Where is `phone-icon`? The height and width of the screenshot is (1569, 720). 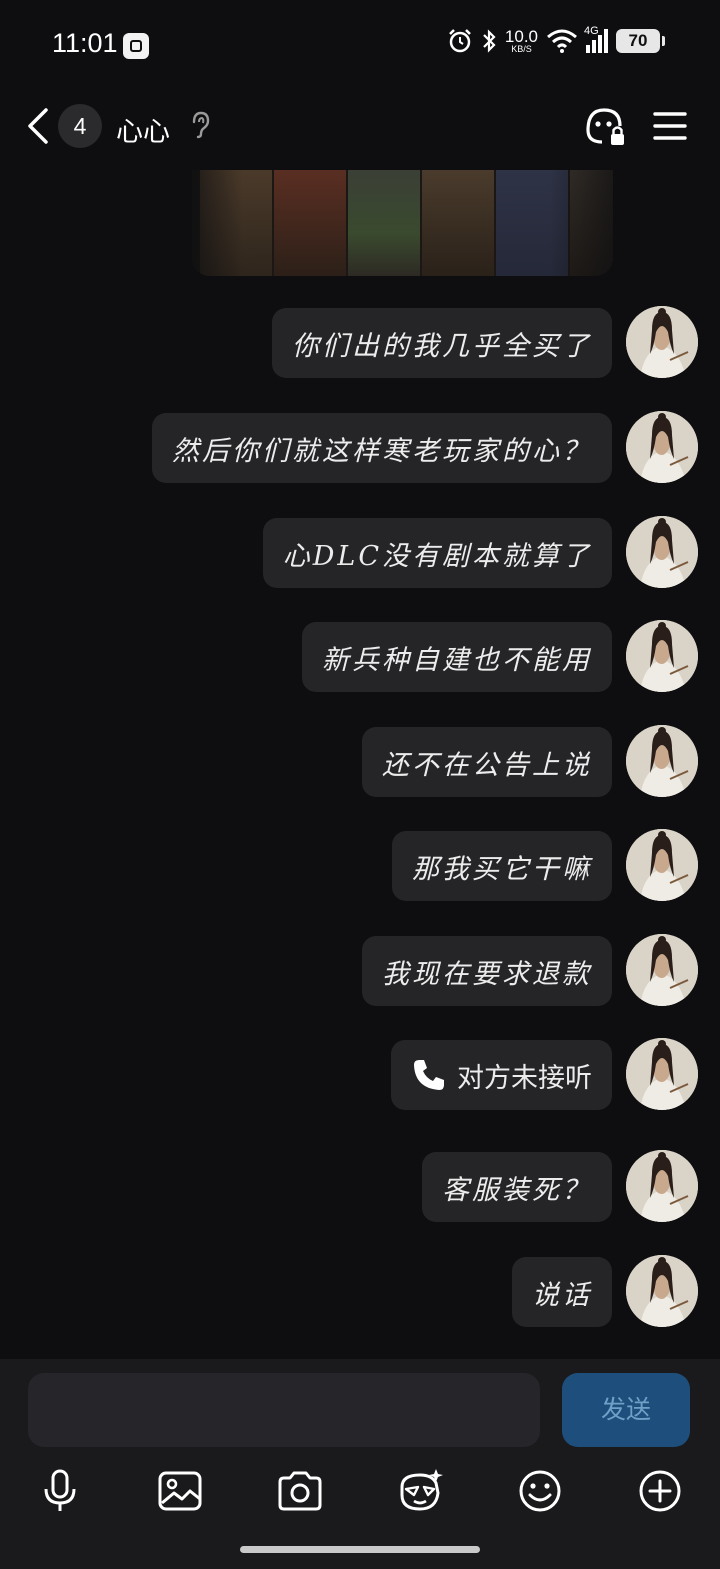
phone-icon is located at coordinates (429, 1075).